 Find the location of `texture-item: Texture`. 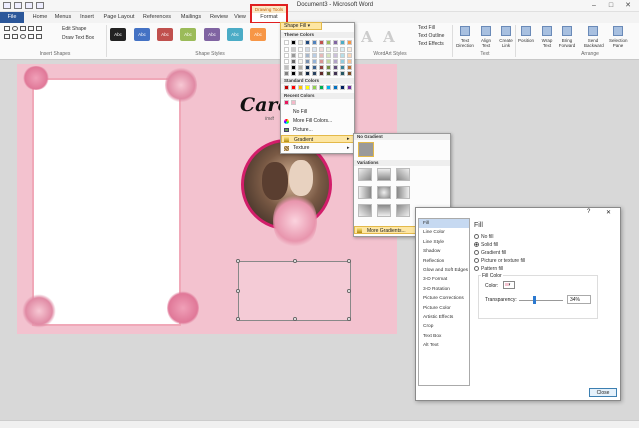

texture-item: Texture is located at coordinates (317, 148).